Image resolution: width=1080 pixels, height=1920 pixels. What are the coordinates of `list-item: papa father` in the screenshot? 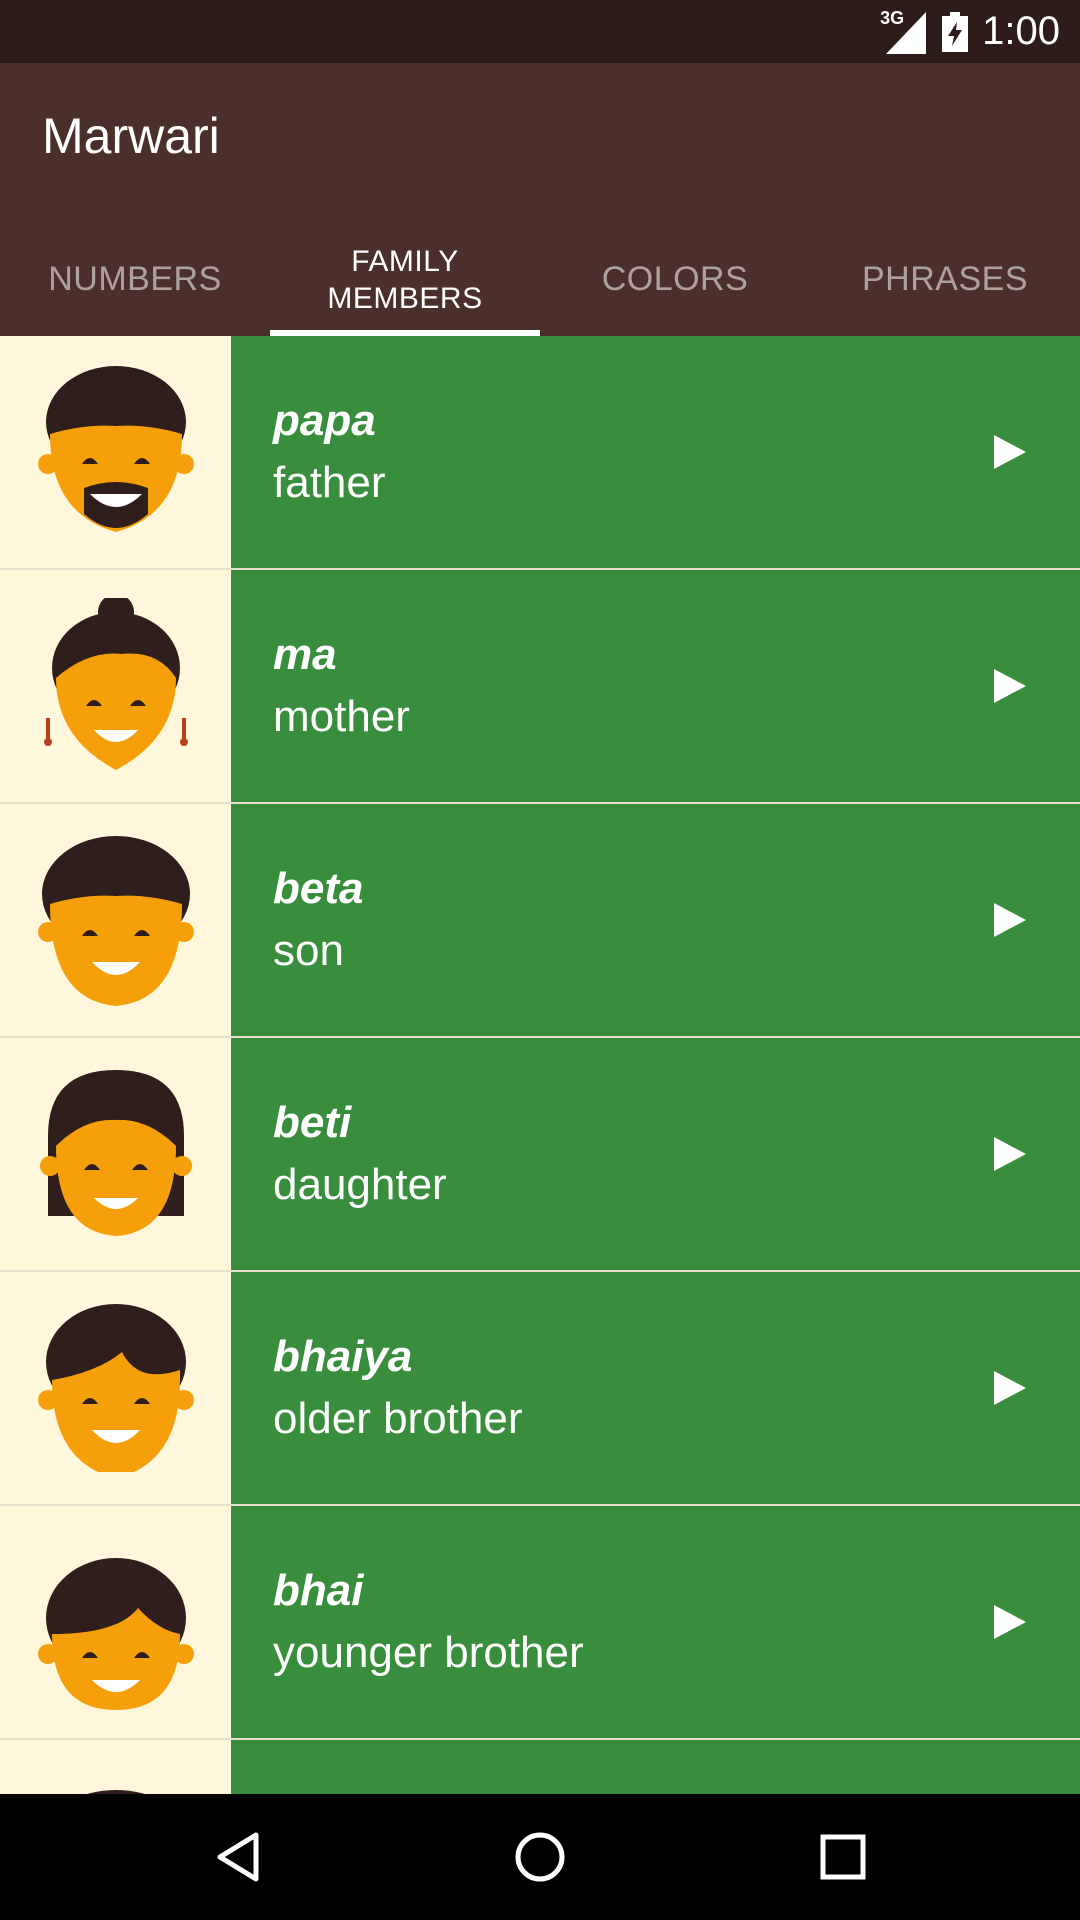 It's located at (540, 453).